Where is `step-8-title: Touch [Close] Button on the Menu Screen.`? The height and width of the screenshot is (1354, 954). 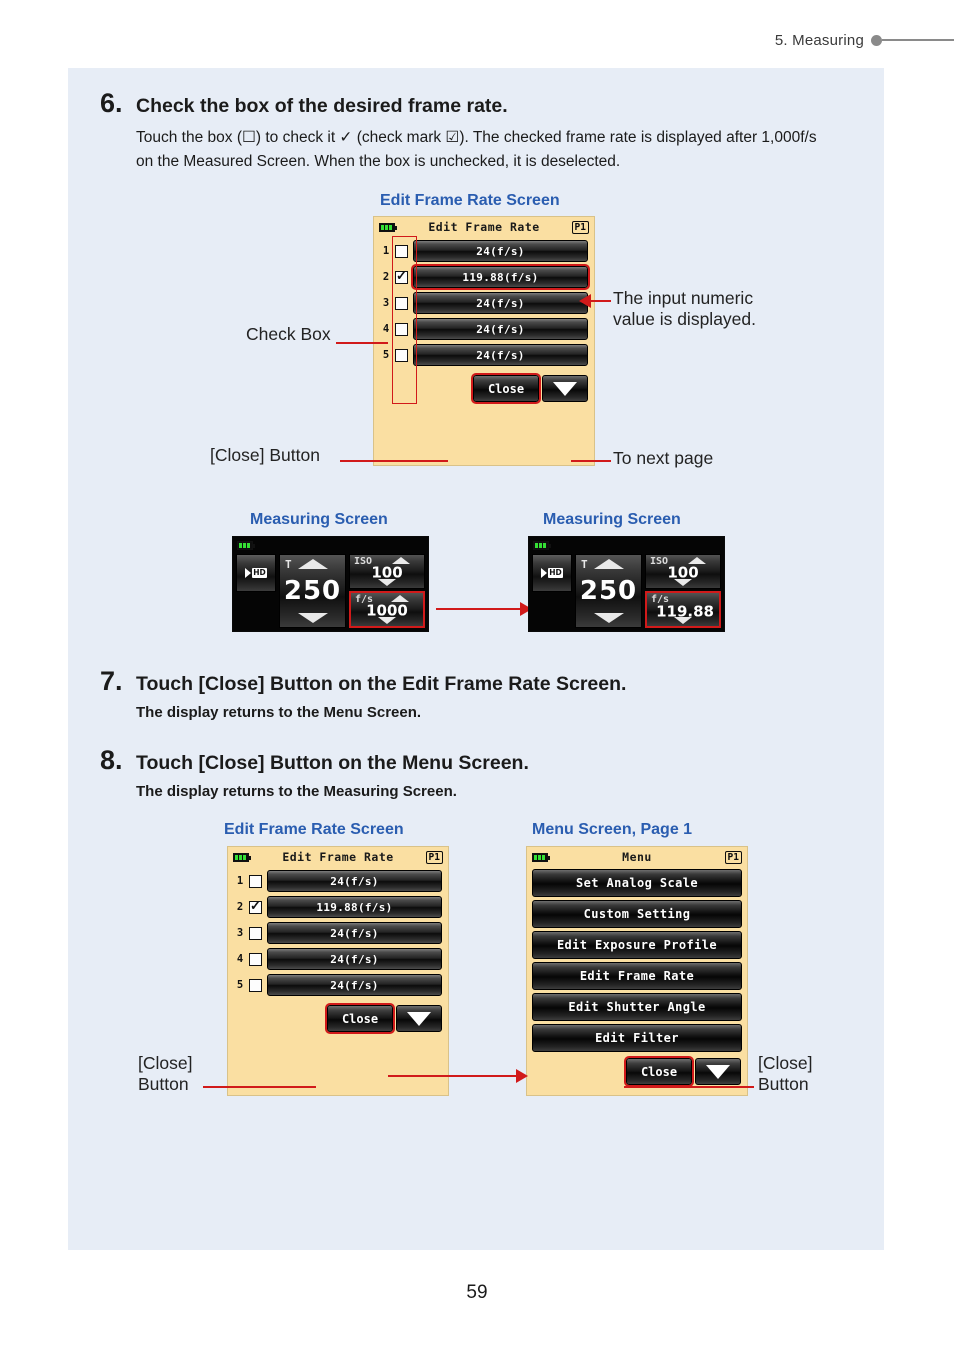 step-8-title: Touch [Close] Button on the Menu Screen. is located at coordinates (332, 763).